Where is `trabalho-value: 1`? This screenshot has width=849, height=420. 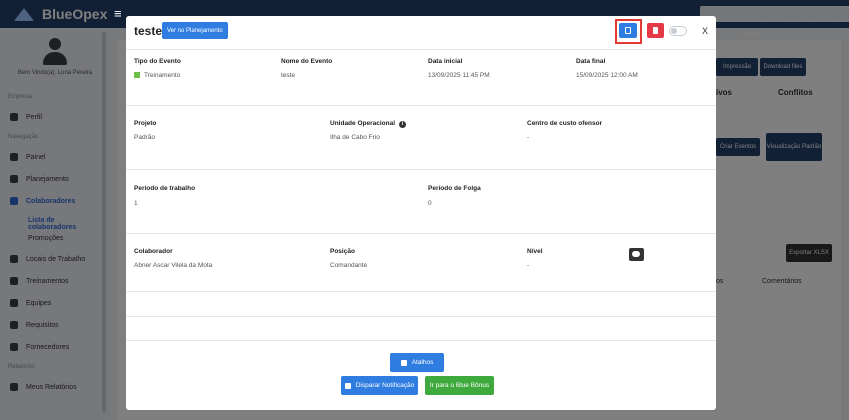
trabalho-value: 1 is located at coordinates (136, 203).